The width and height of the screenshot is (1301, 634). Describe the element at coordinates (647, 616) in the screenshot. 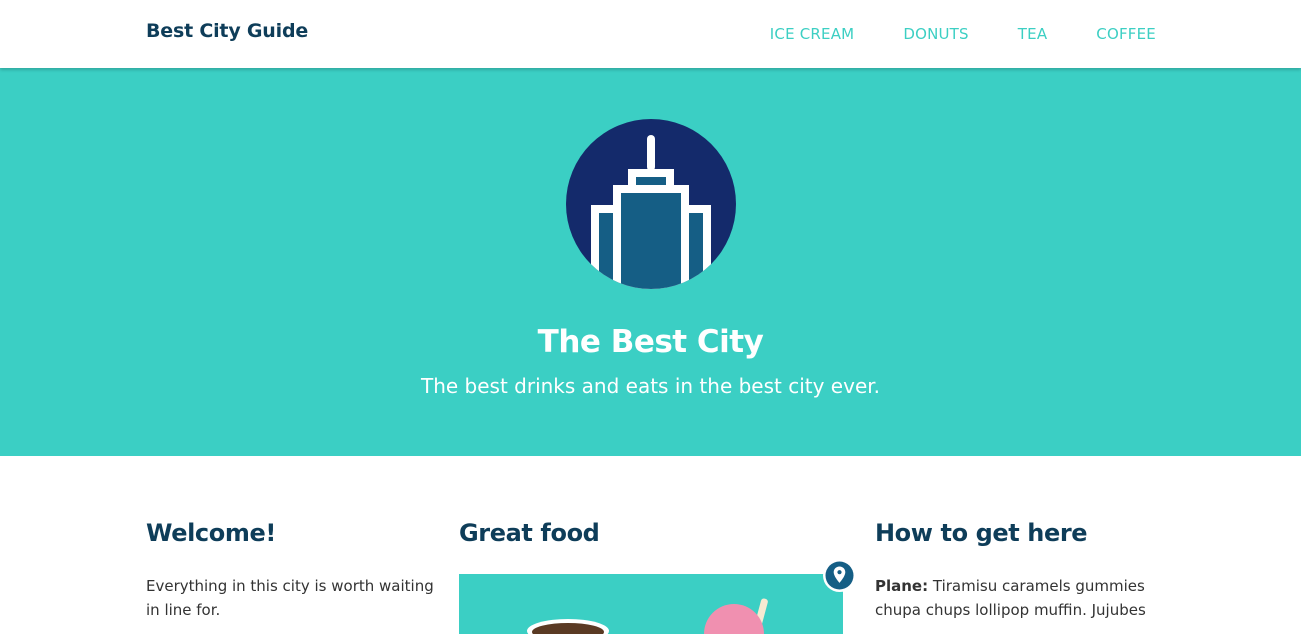

I see `coffee-and-ice-cream-illustration` at that location.